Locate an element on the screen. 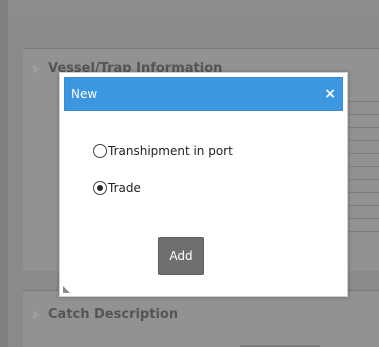 This screenshot has width=379, height=347. resize-grip-icon is located at coordinates (66, 289).